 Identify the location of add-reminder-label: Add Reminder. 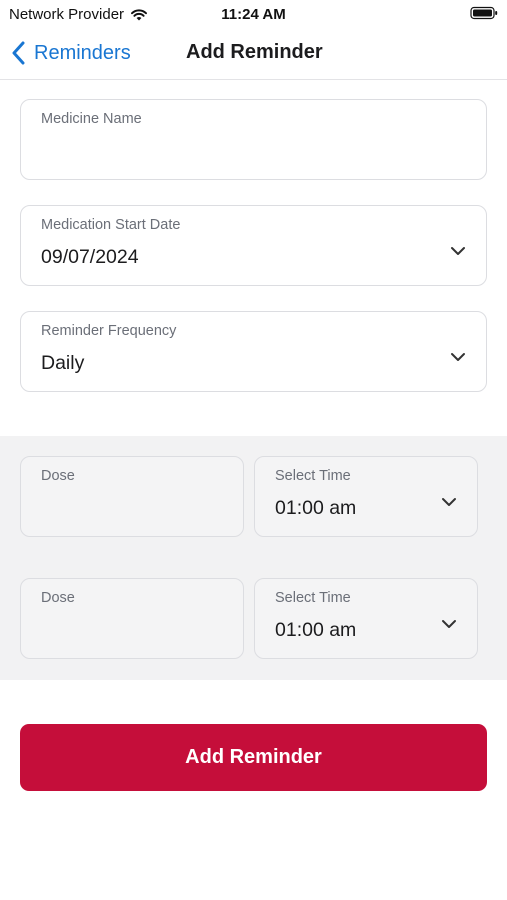
(253, 757).